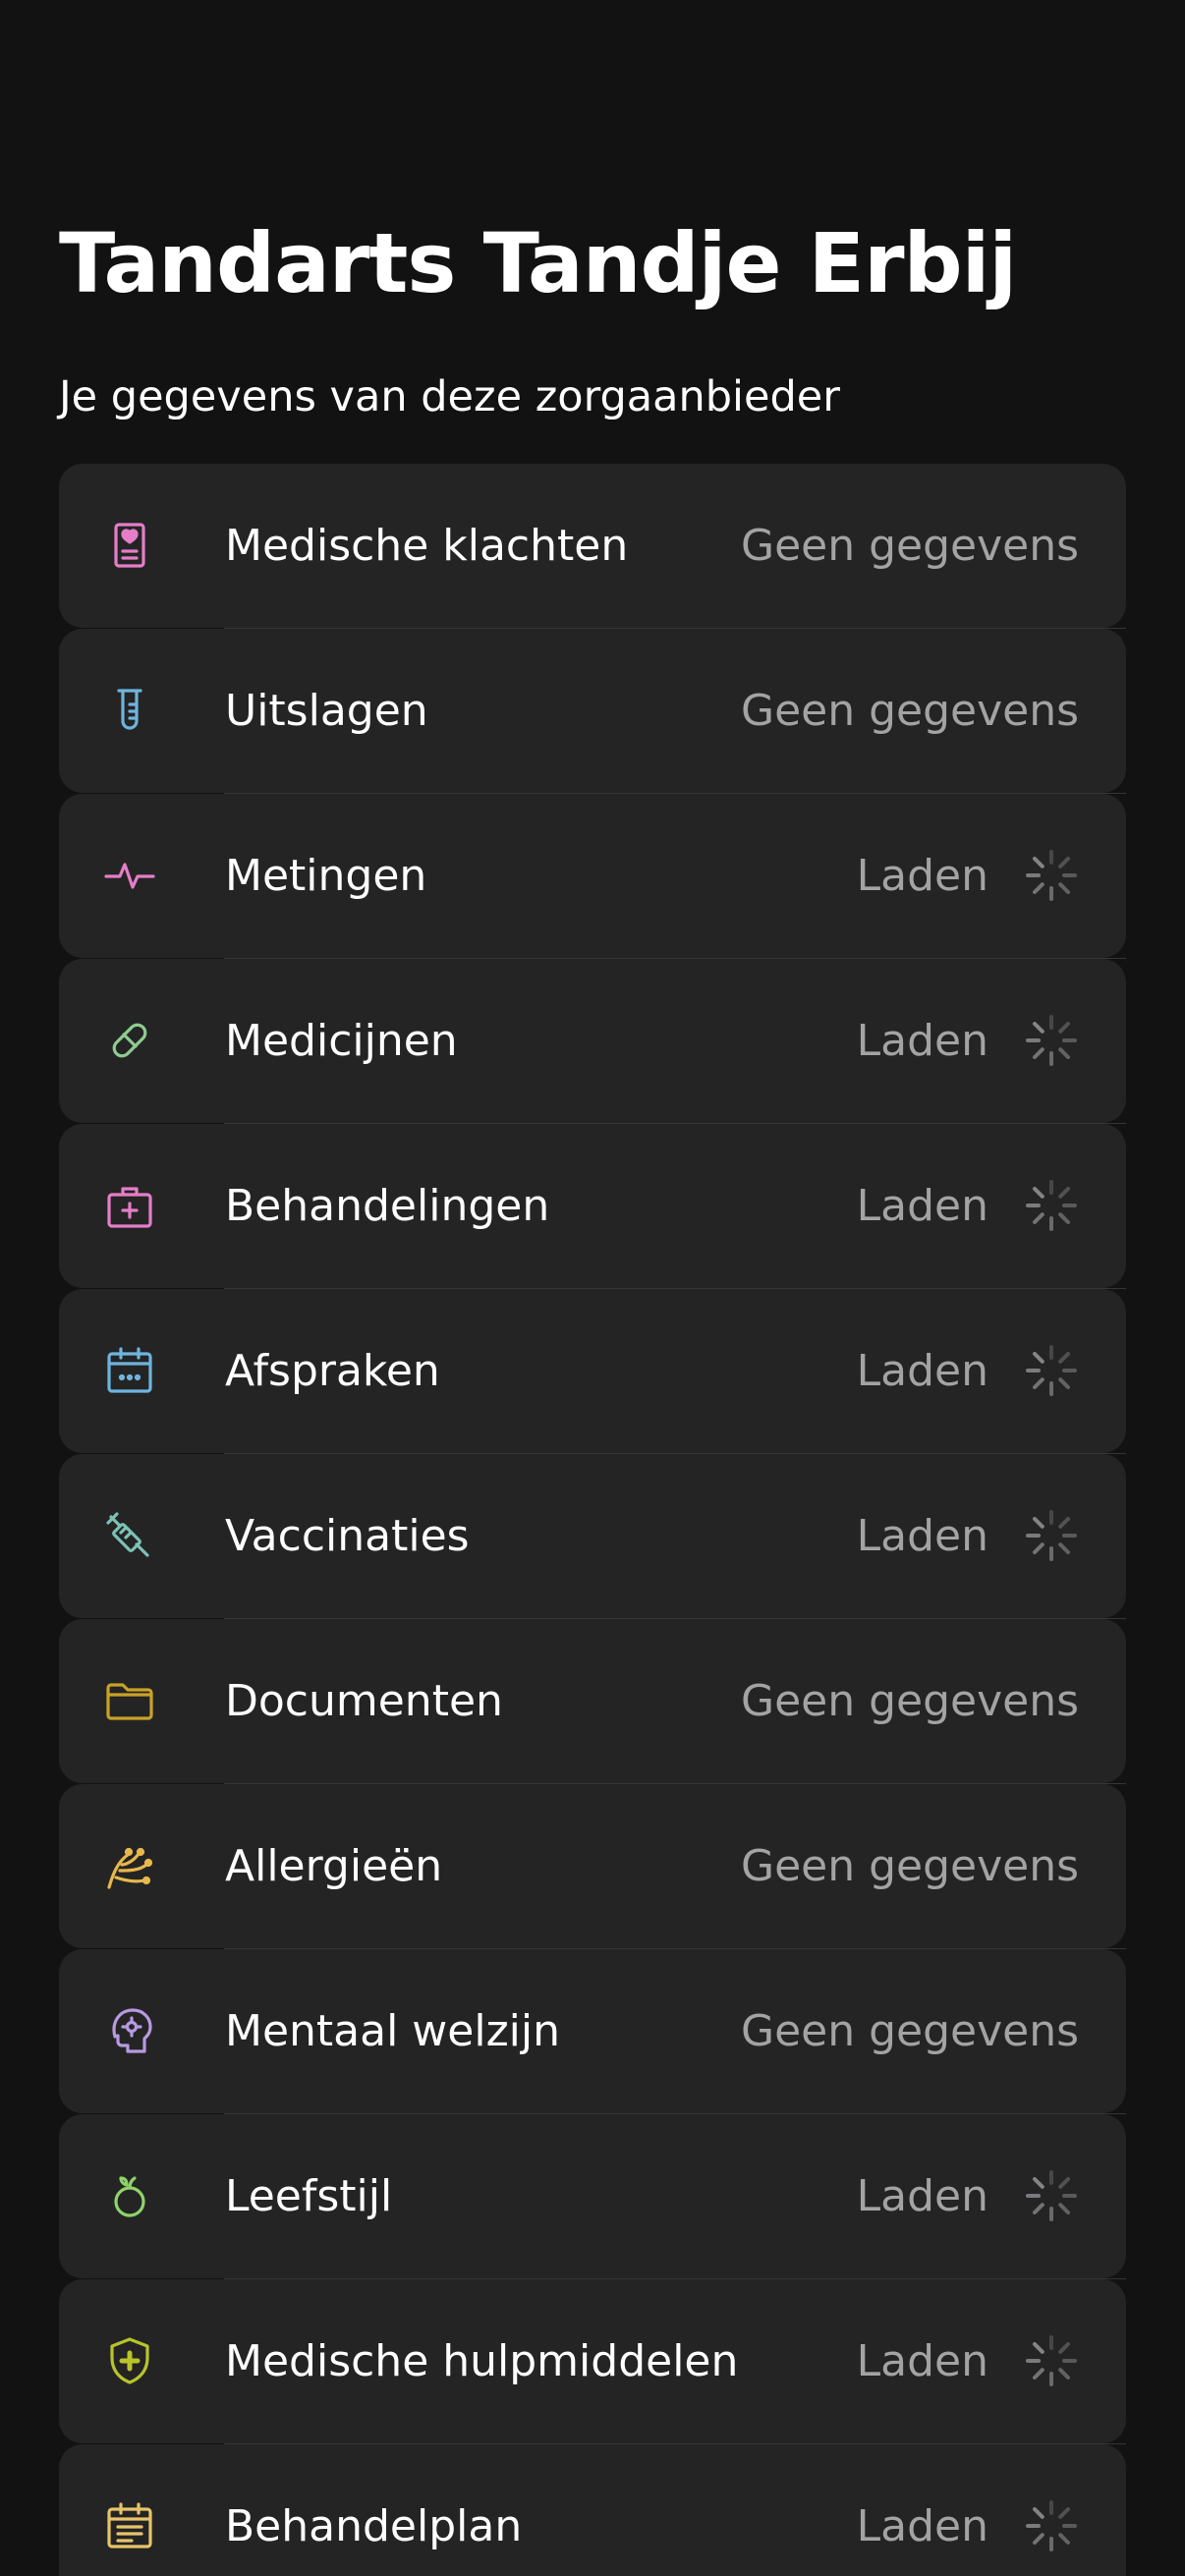 Image resolution: width=1185 pixels, height=2576 pixels. I want to click on category-label: Documenten, so click(364, 1701).